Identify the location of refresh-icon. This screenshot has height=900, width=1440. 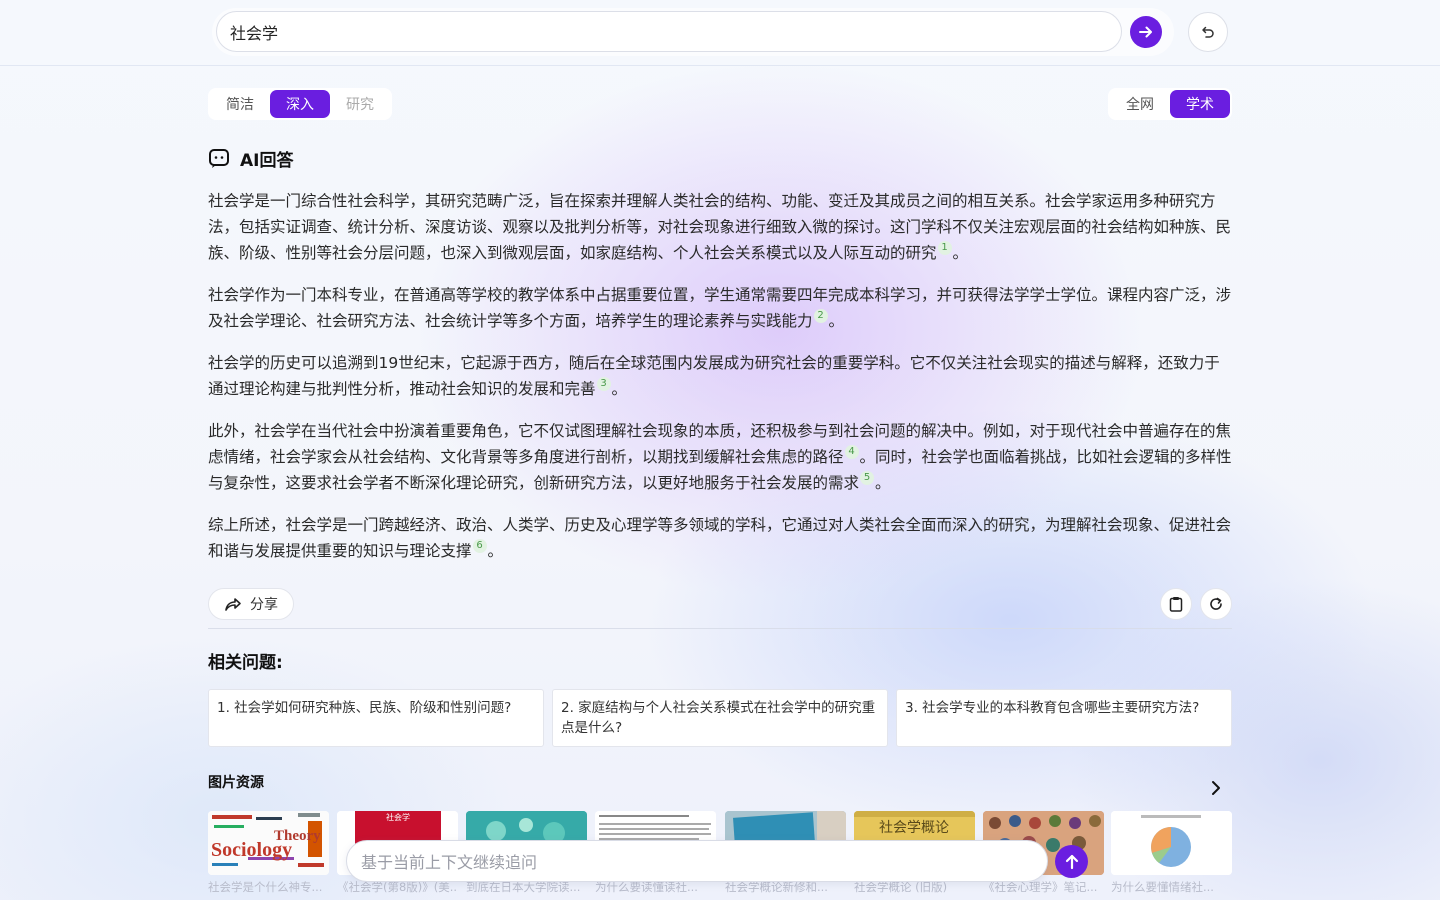
(1216, 603).